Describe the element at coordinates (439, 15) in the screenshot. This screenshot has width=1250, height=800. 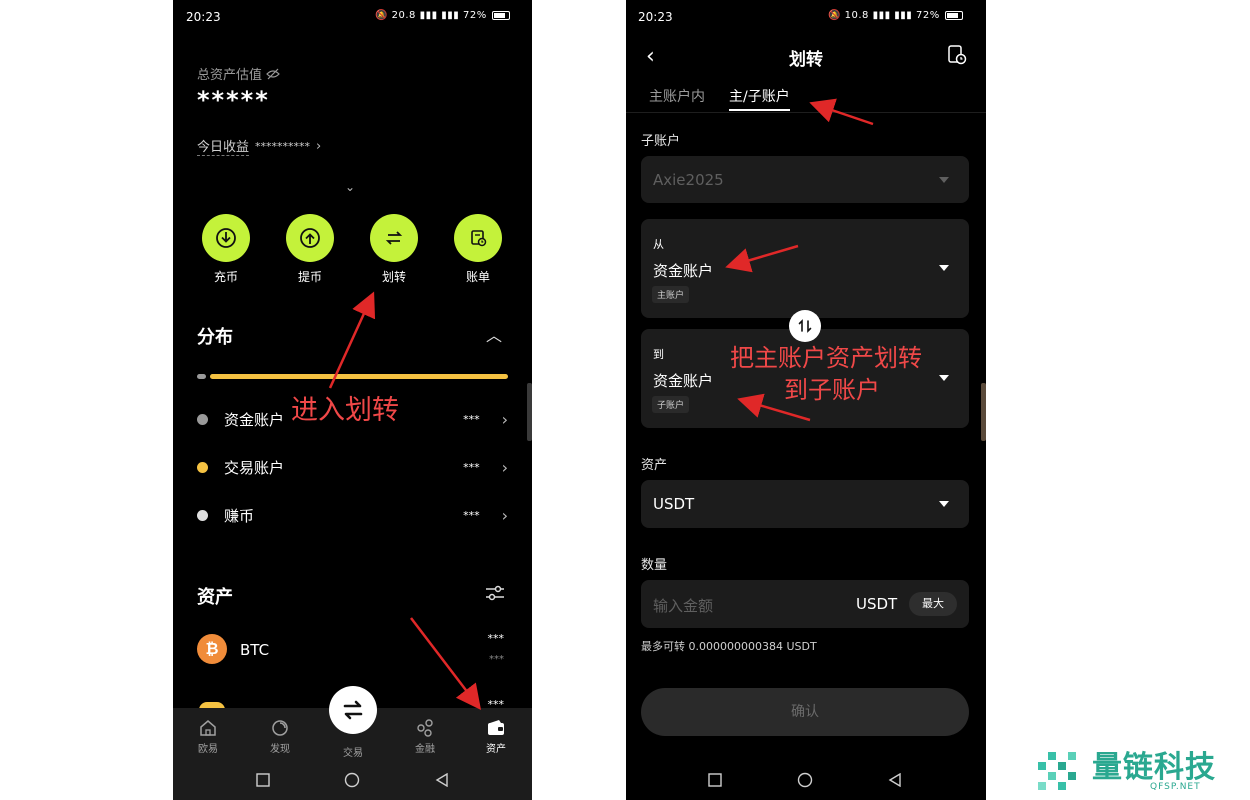
I see `signal-icon: ▮▮▮ ▮▮▮` at that location.